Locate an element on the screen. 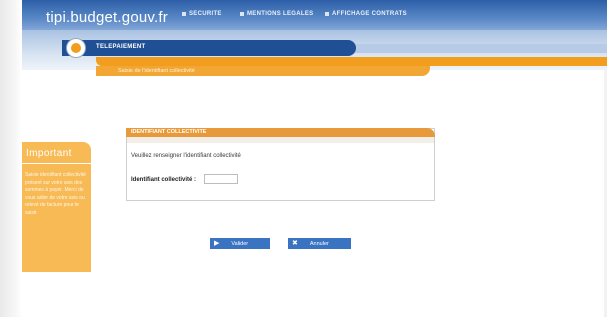 The width and height of the screenshot is (607, 317). title-bar-extension is located at coordinates (480, 48).